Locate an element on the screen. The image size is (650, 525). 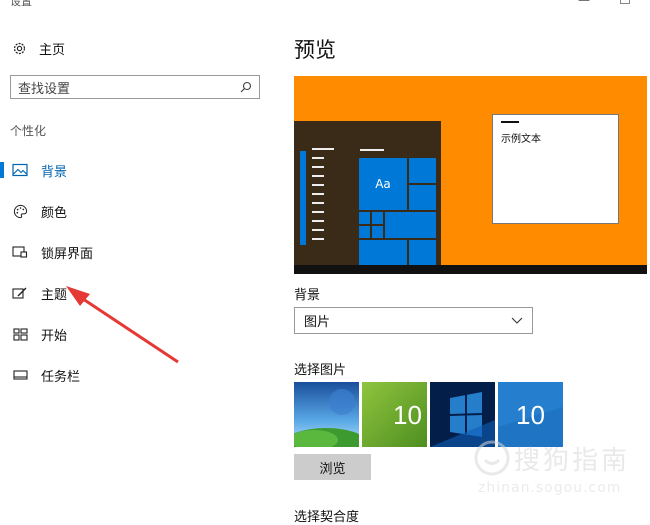
active-indicator is located at coordinates (2, 170).